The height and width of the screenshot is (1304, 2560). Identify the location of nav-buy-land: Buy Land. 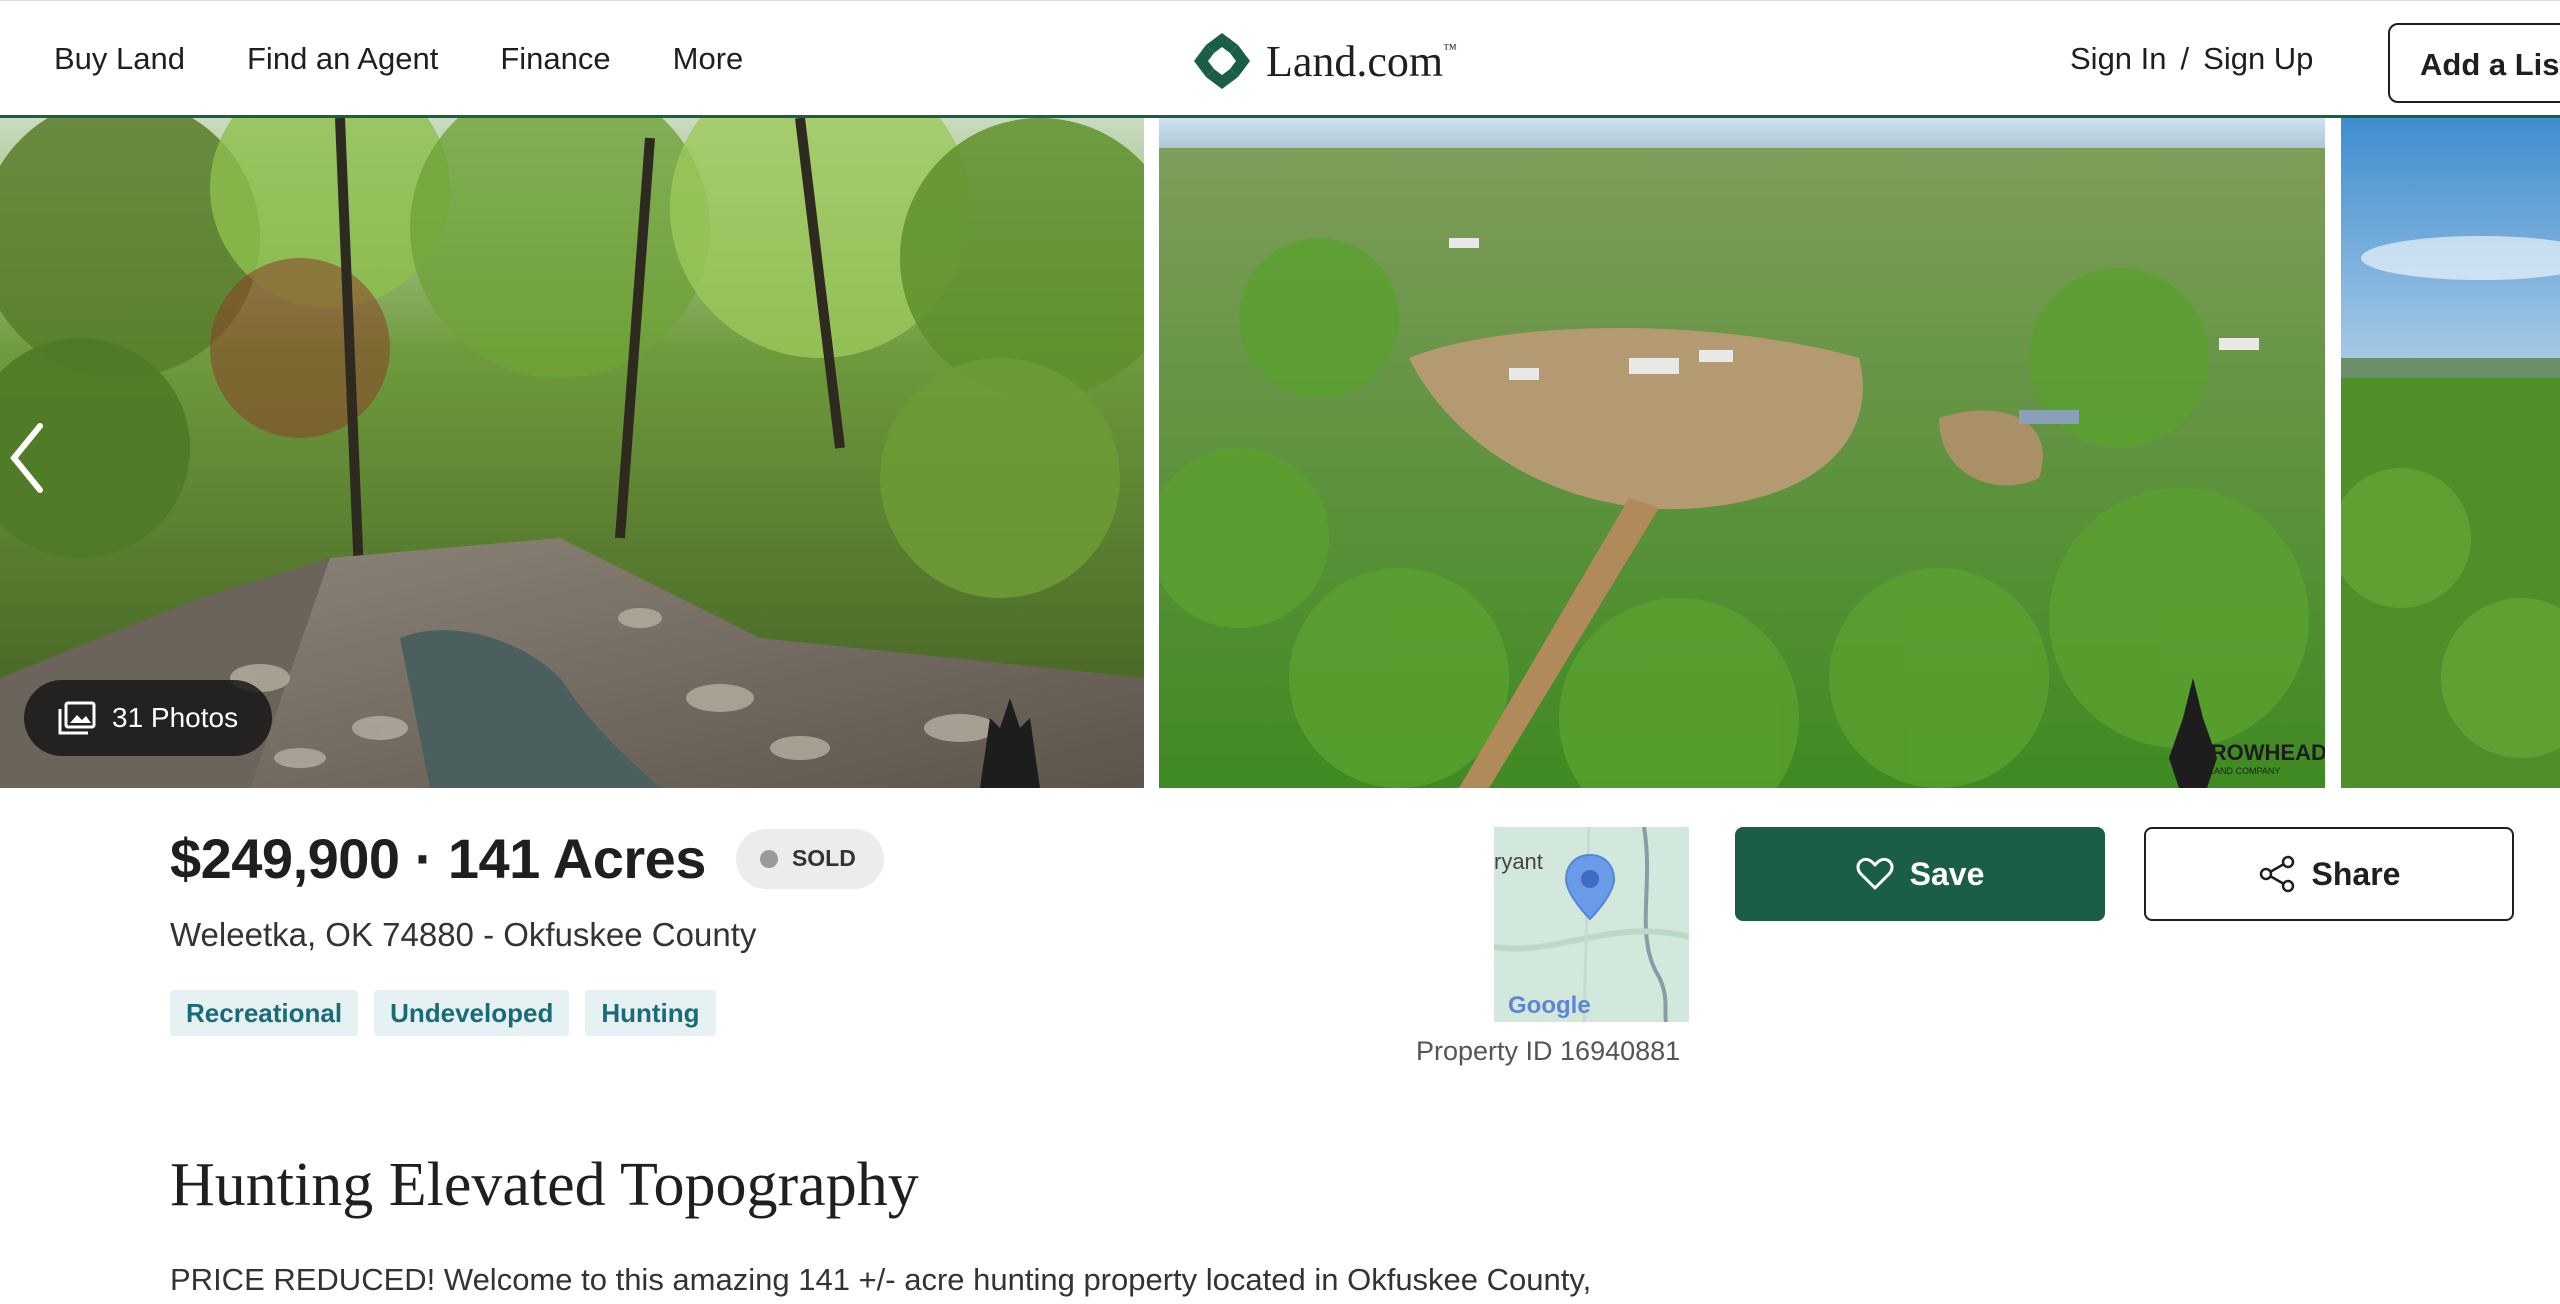
(119, 59).